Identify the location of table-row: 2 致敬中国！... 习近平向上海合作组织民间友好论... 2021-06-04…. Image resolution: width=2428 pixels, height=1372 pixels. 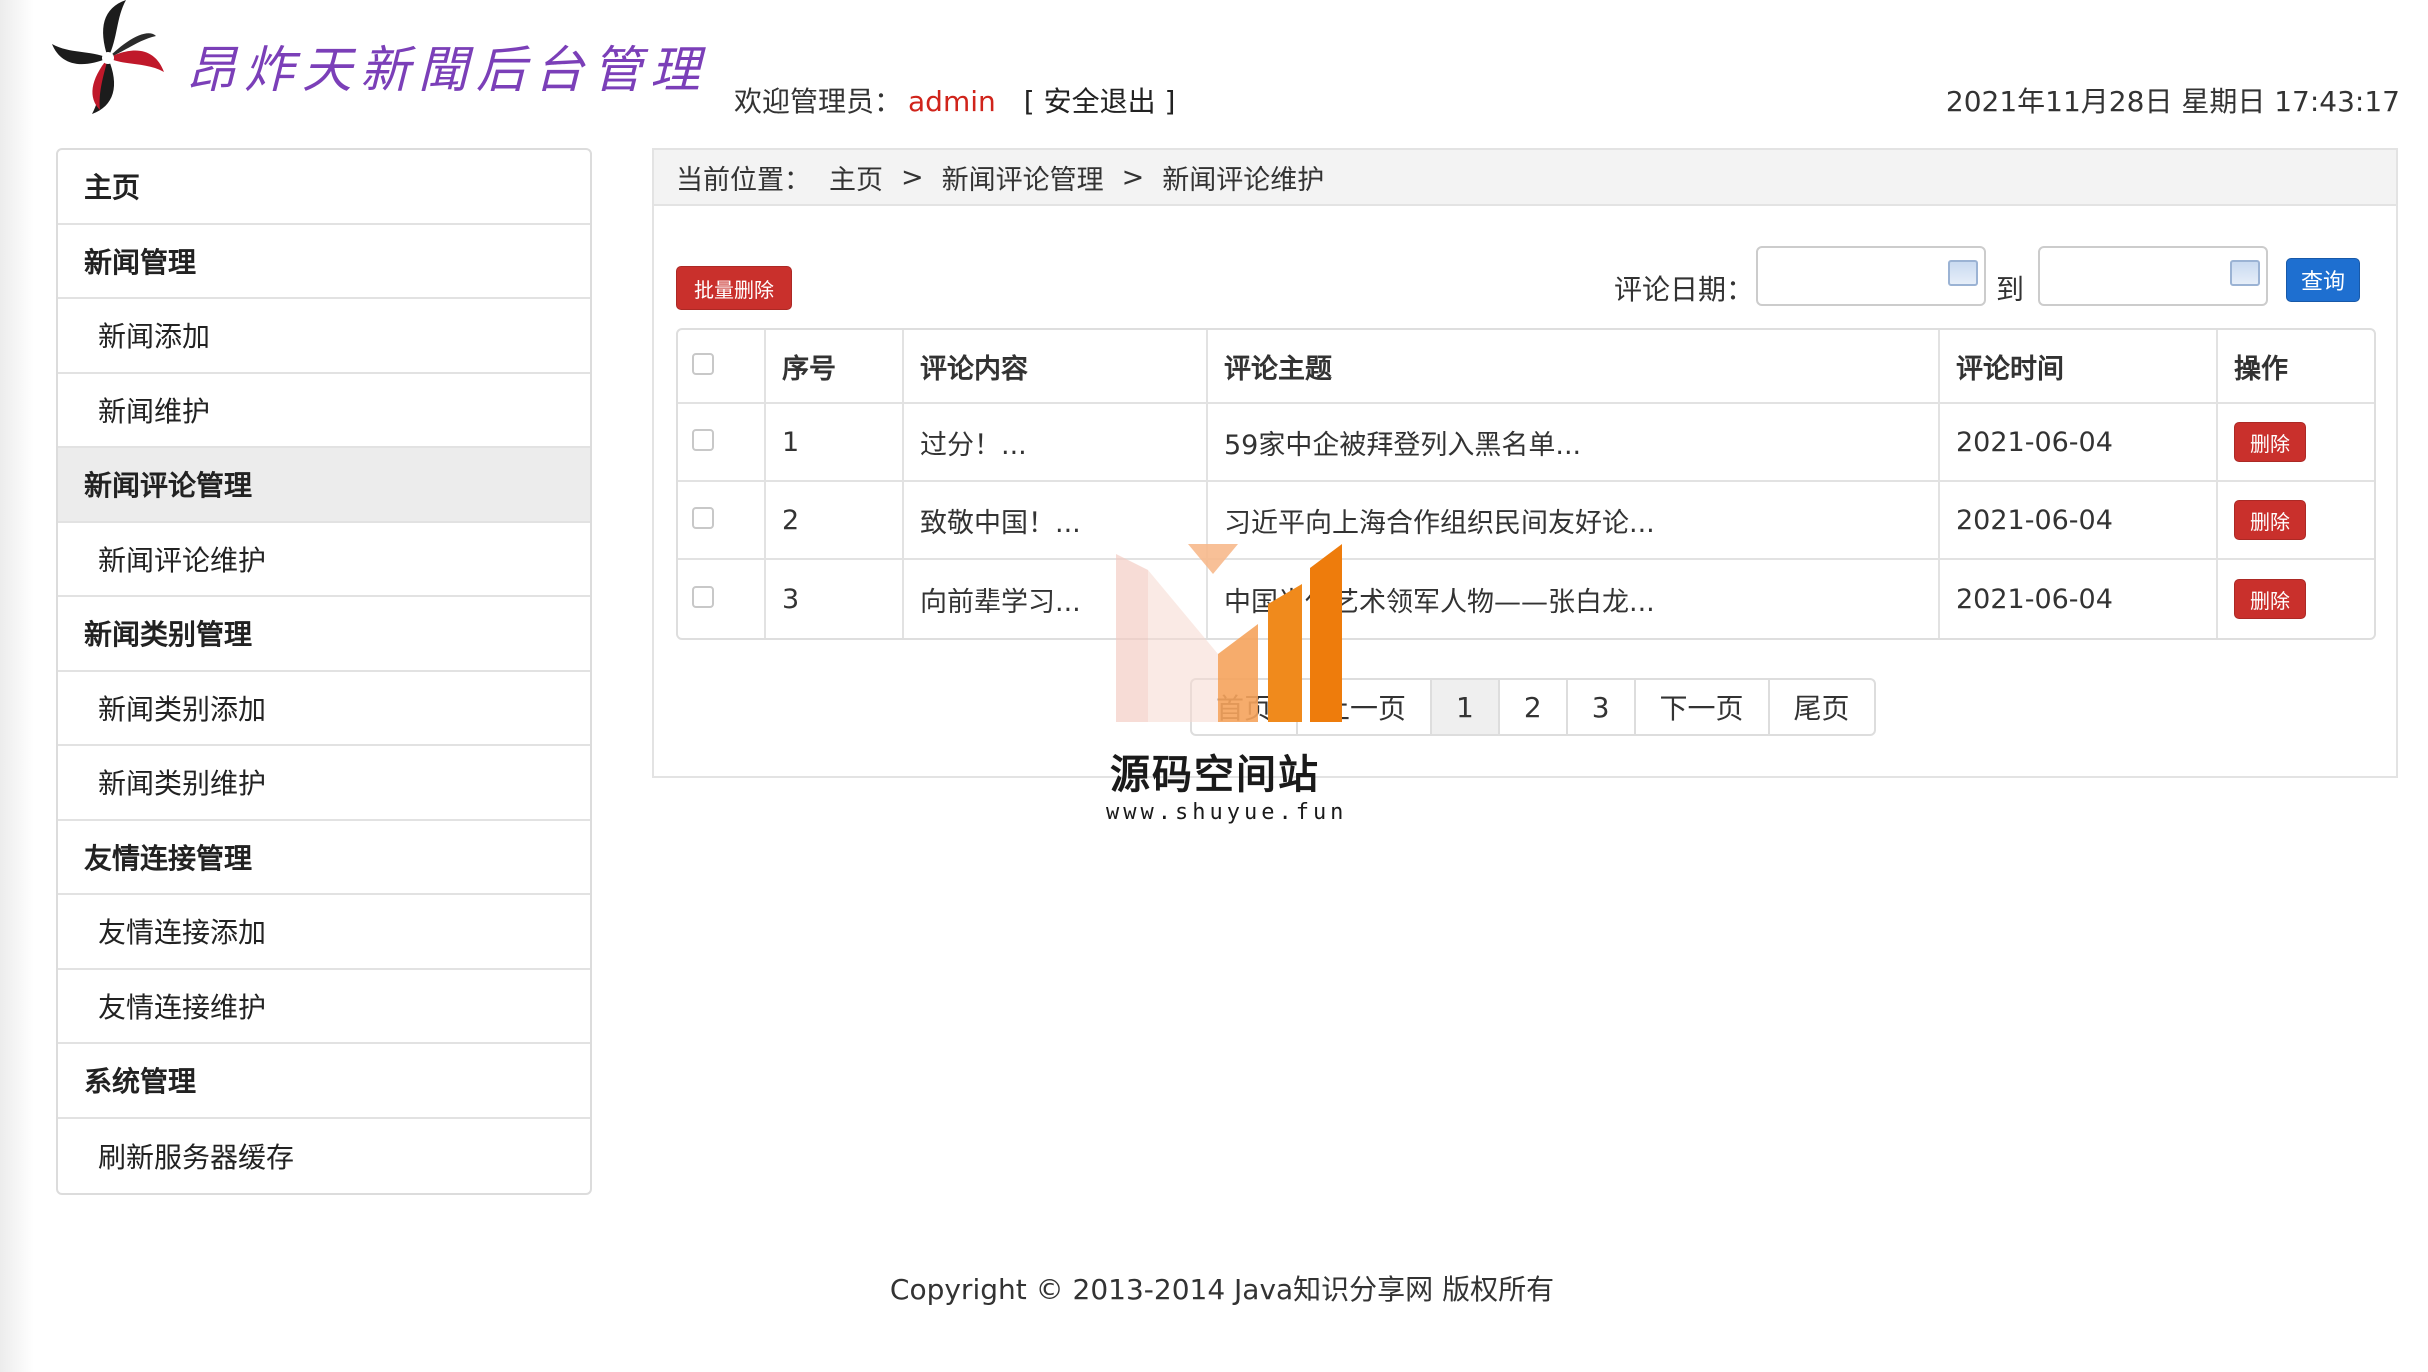
(1526, 521).